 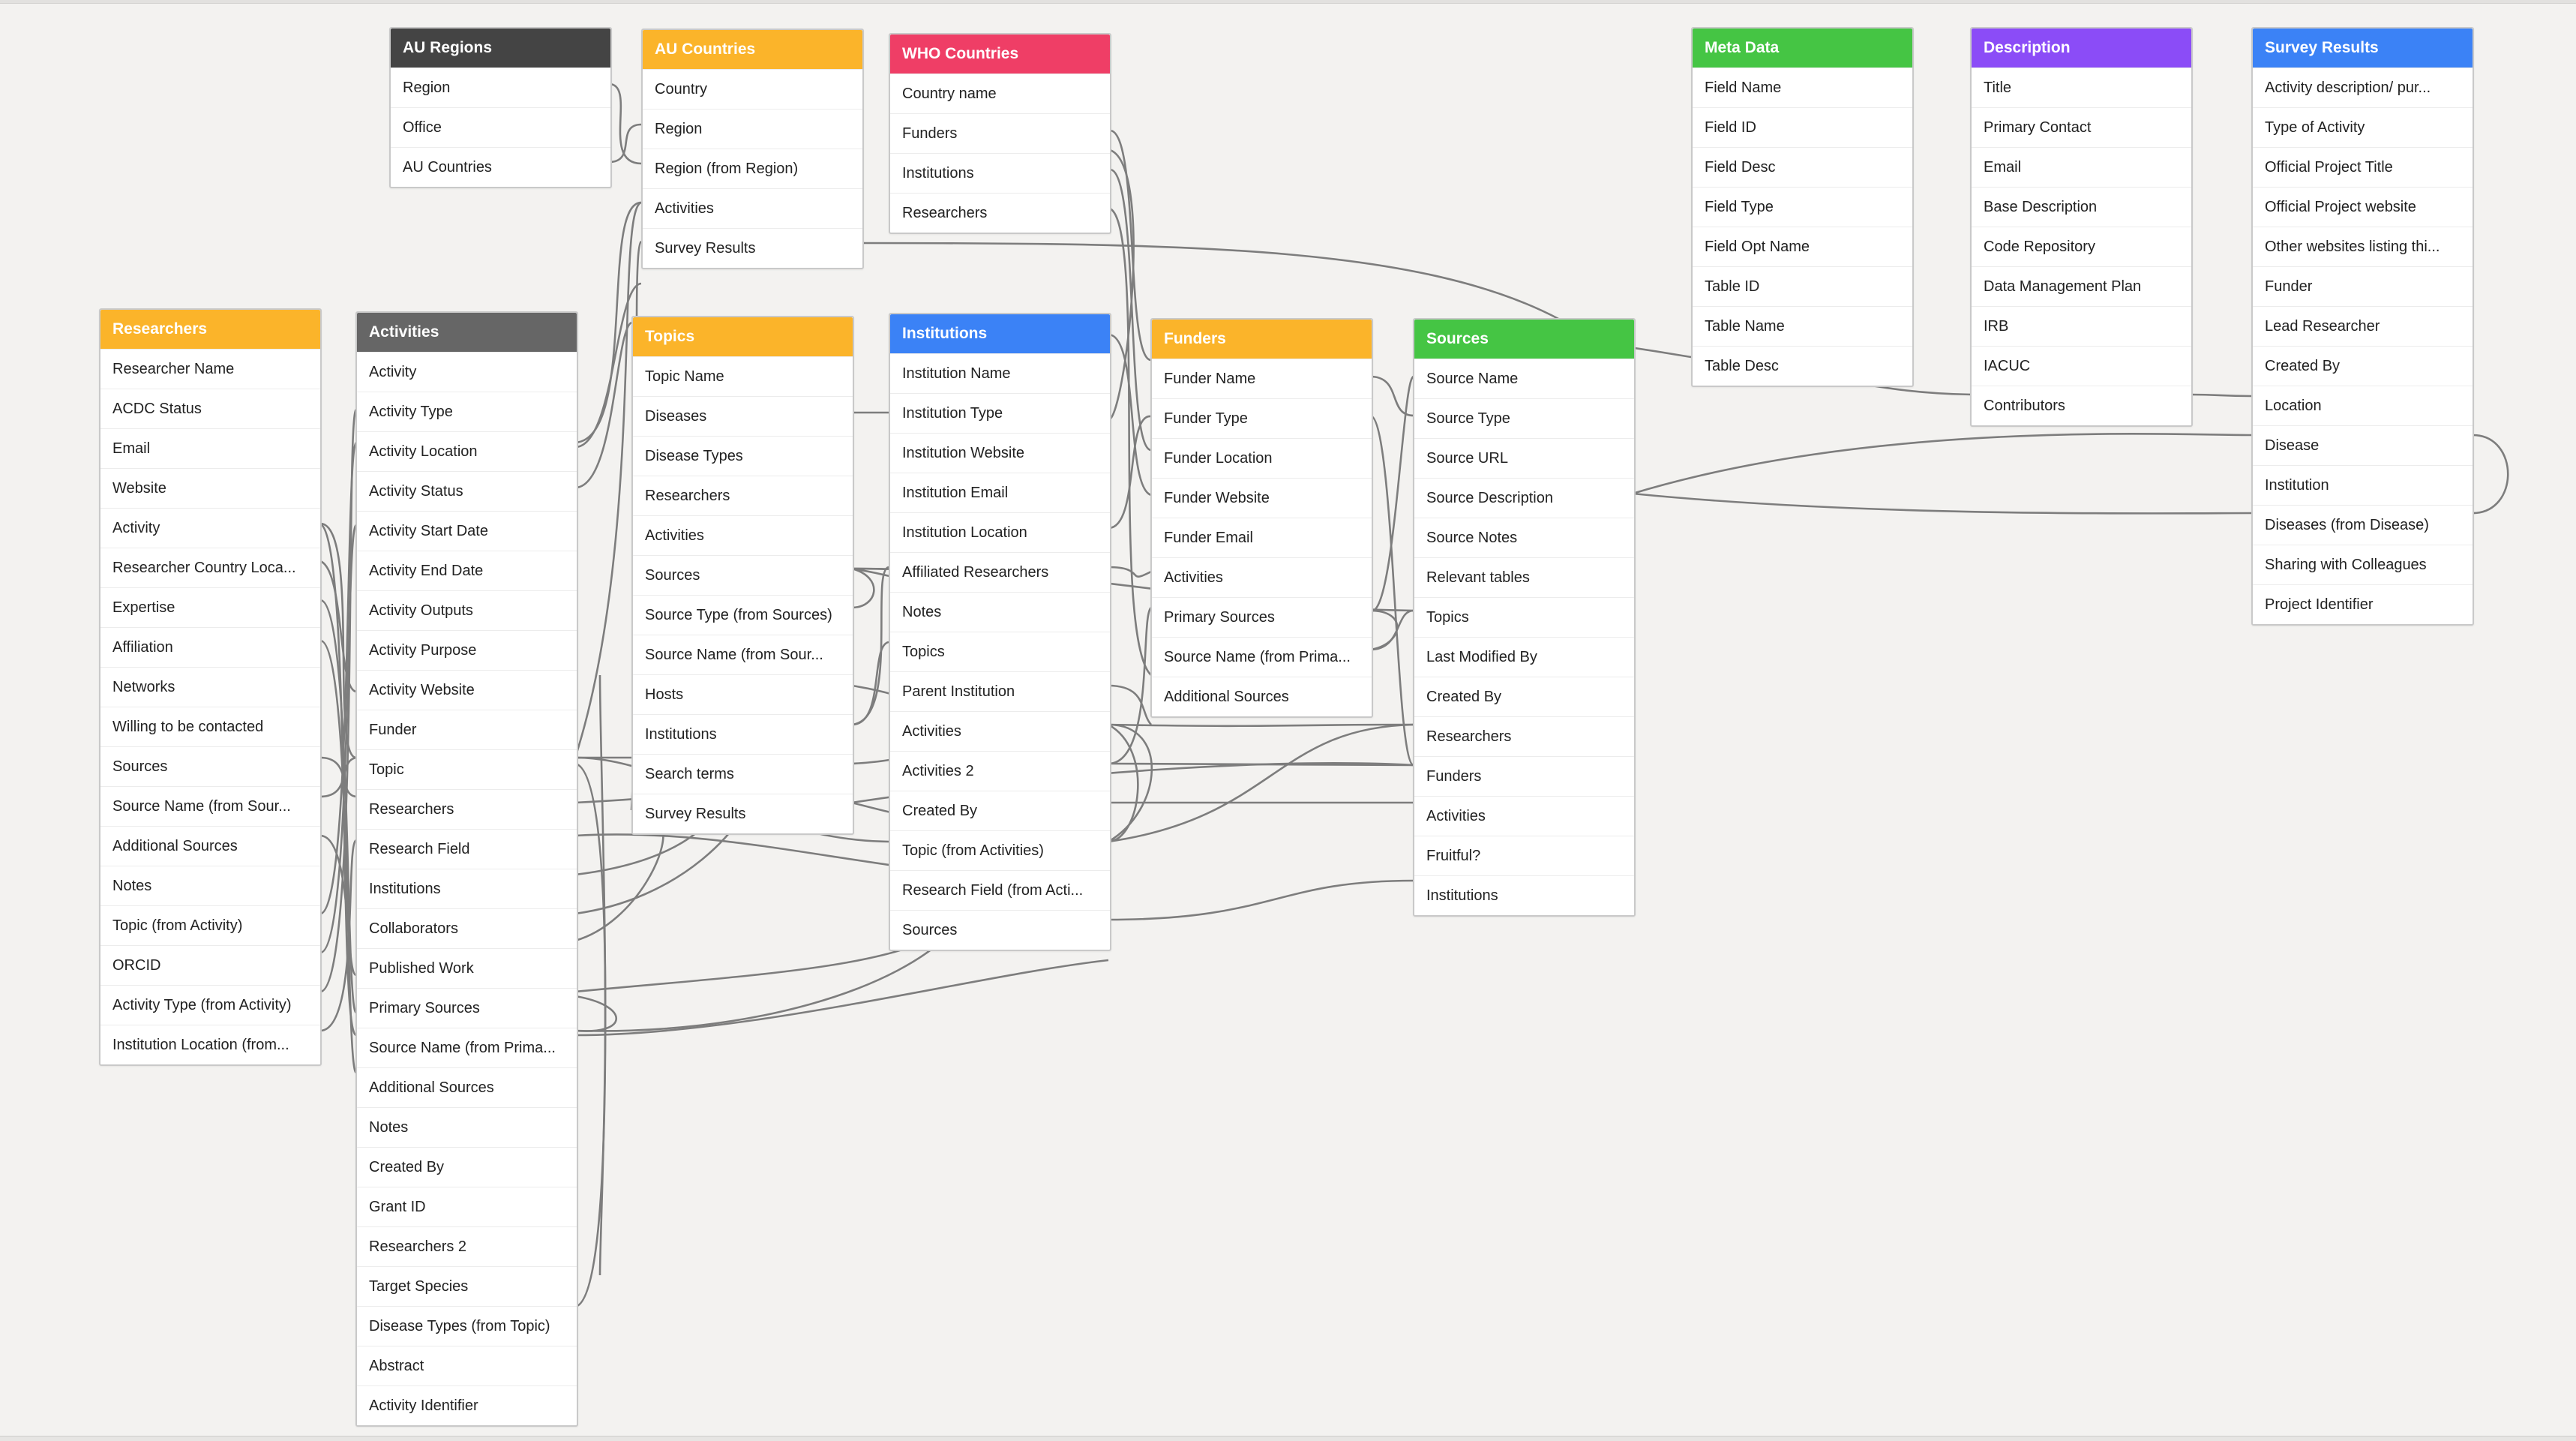 What do you see at coordinates (2363, 485) in the screenshot?
I see `field-row: Institution` at bounding box center [2363, 485].